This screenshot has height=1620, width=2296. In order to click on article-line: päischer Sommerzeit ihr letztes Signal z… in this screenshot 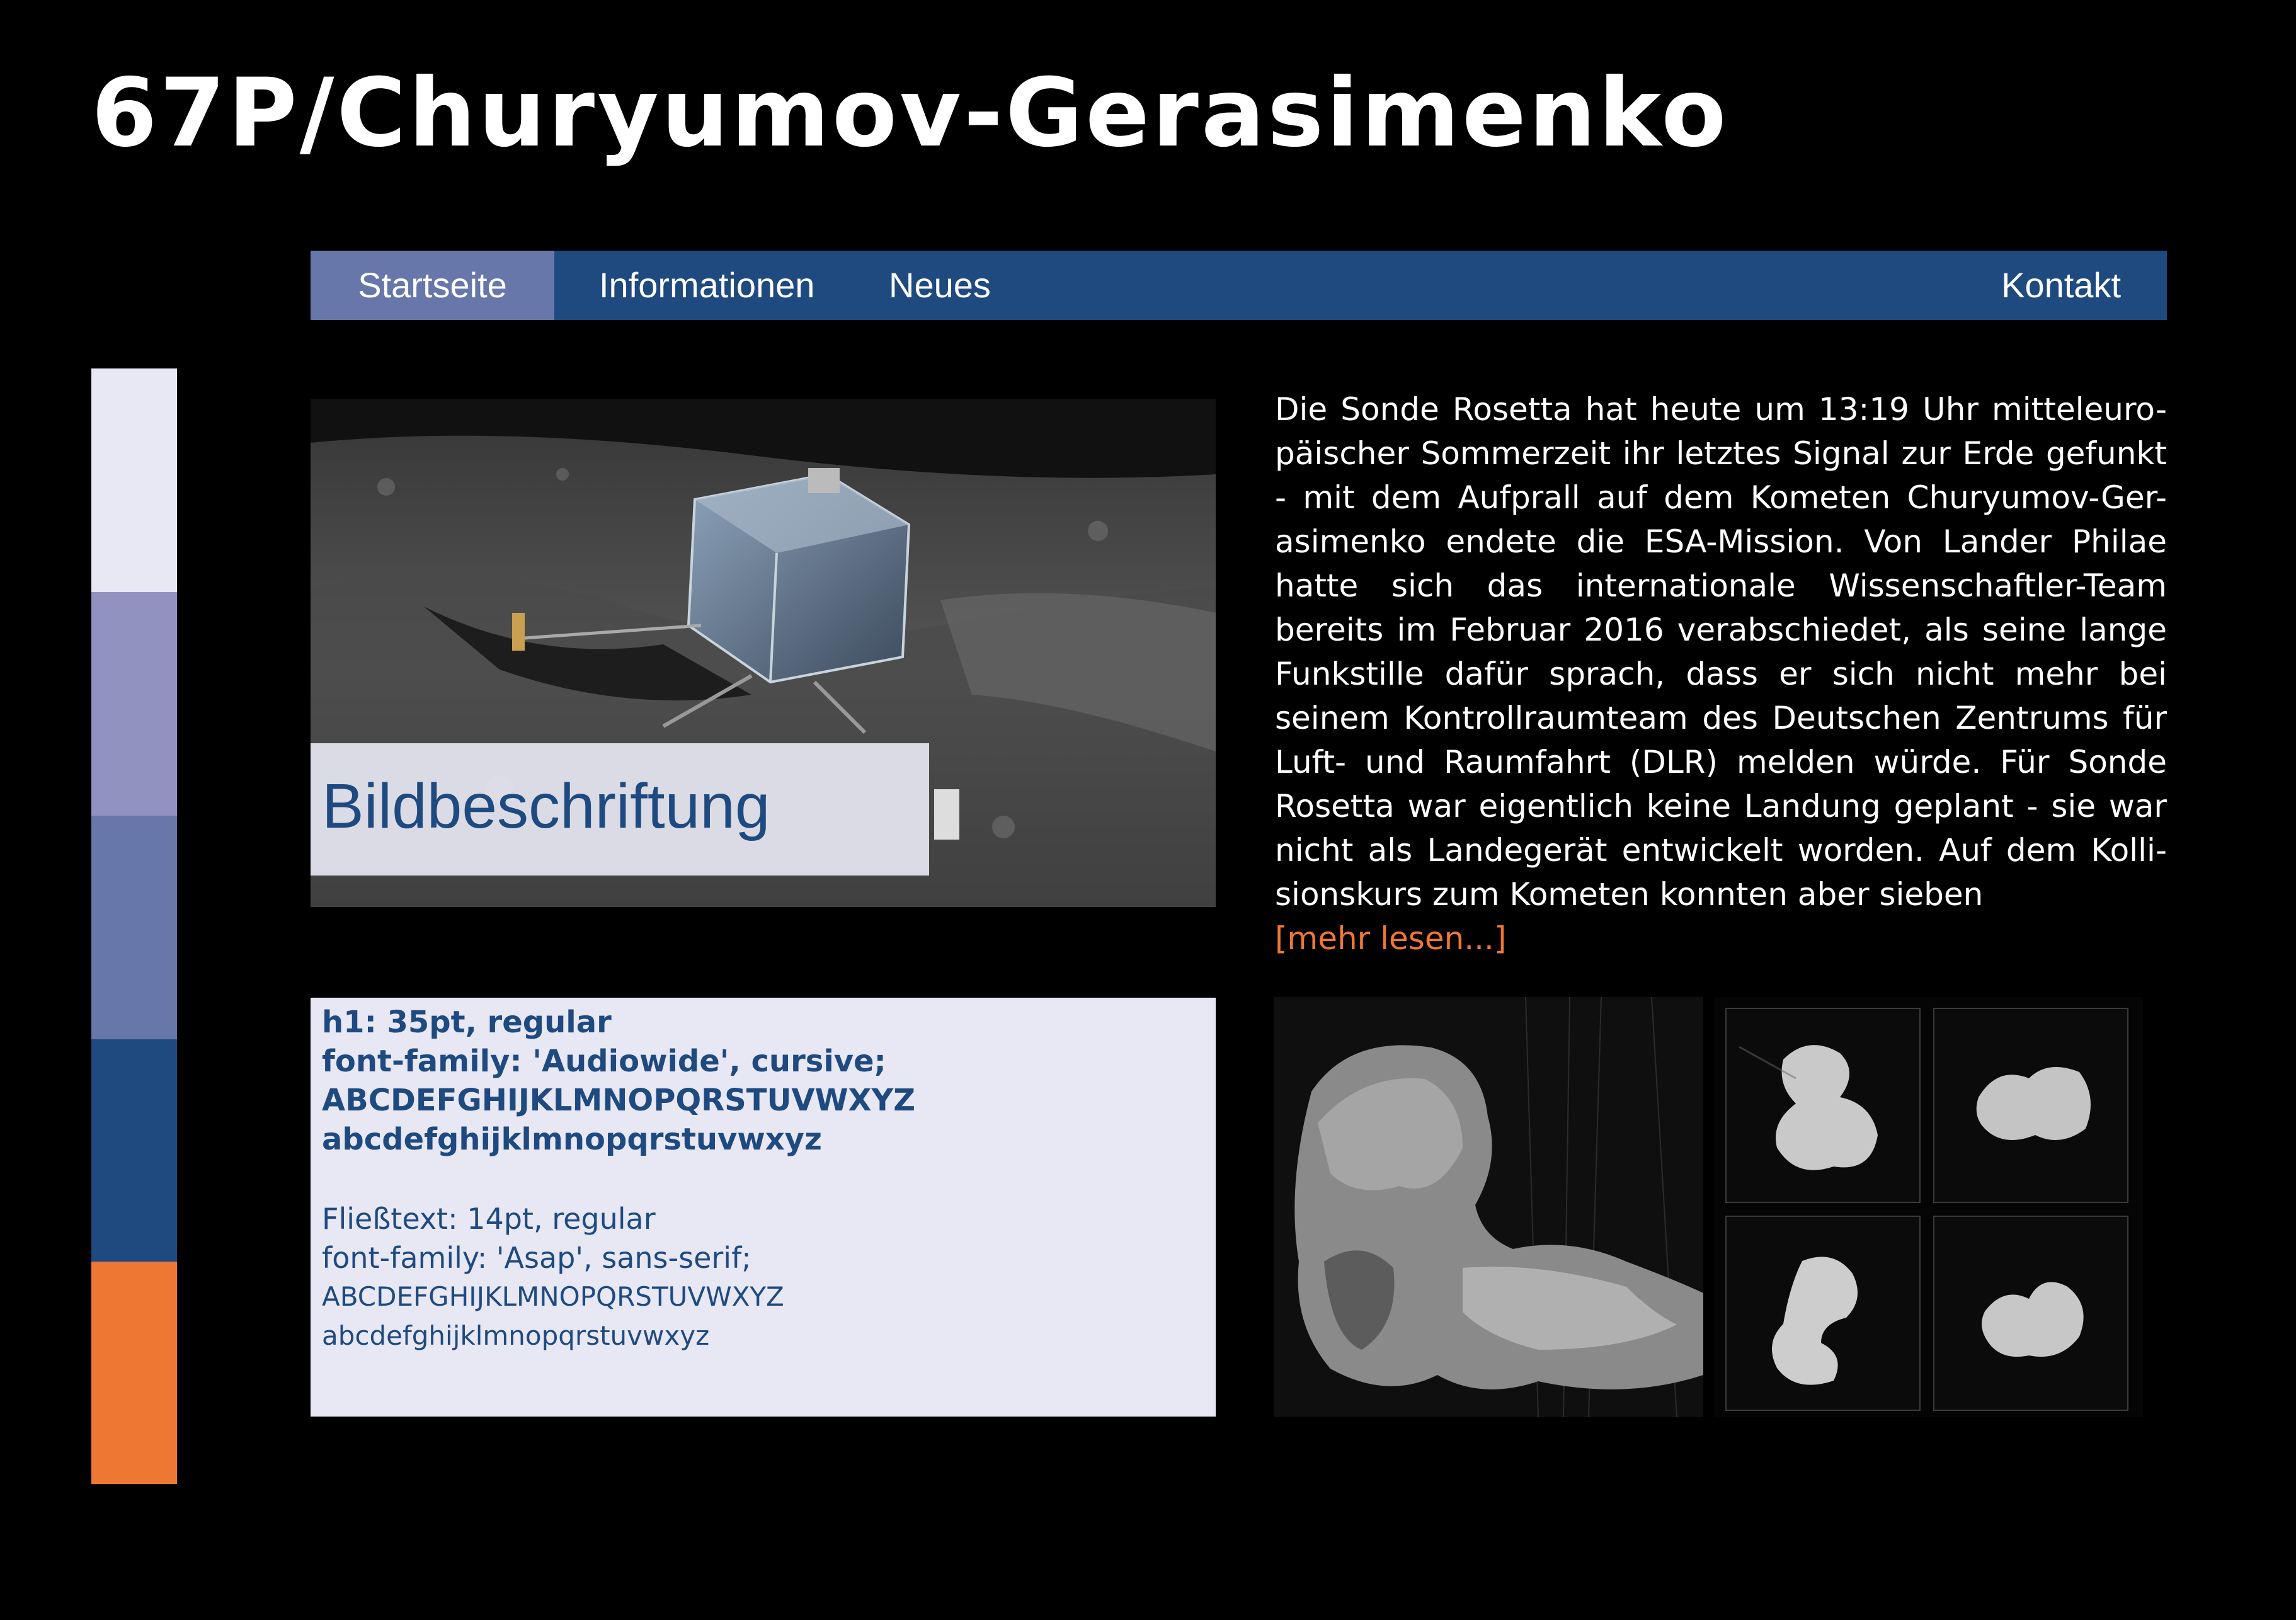, I will do `click(1721, 454)`.